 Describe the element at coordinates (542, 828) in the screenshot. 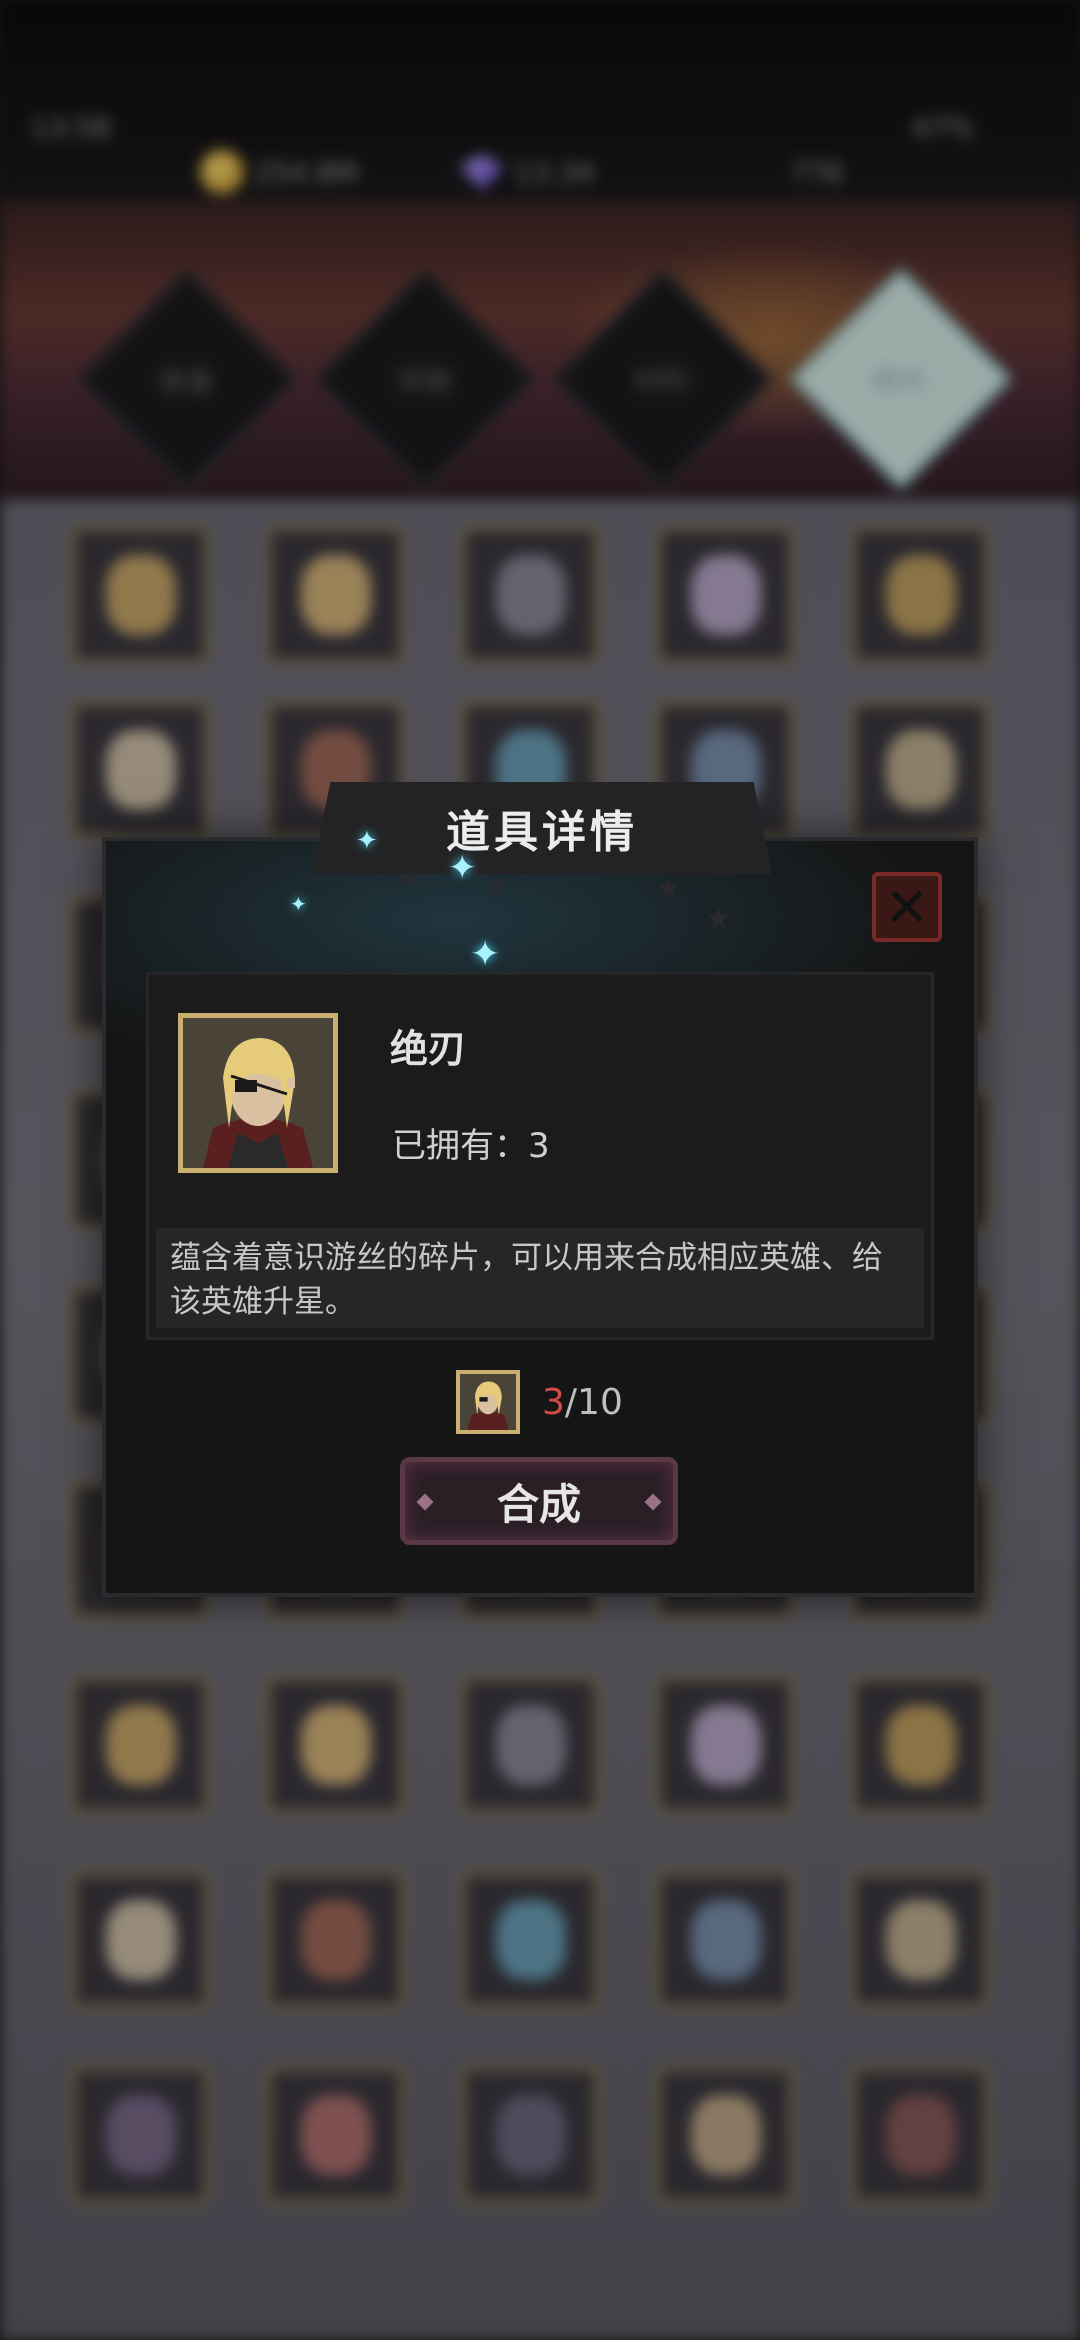

I see `dialog-title-bar: 道具详情` at that location.